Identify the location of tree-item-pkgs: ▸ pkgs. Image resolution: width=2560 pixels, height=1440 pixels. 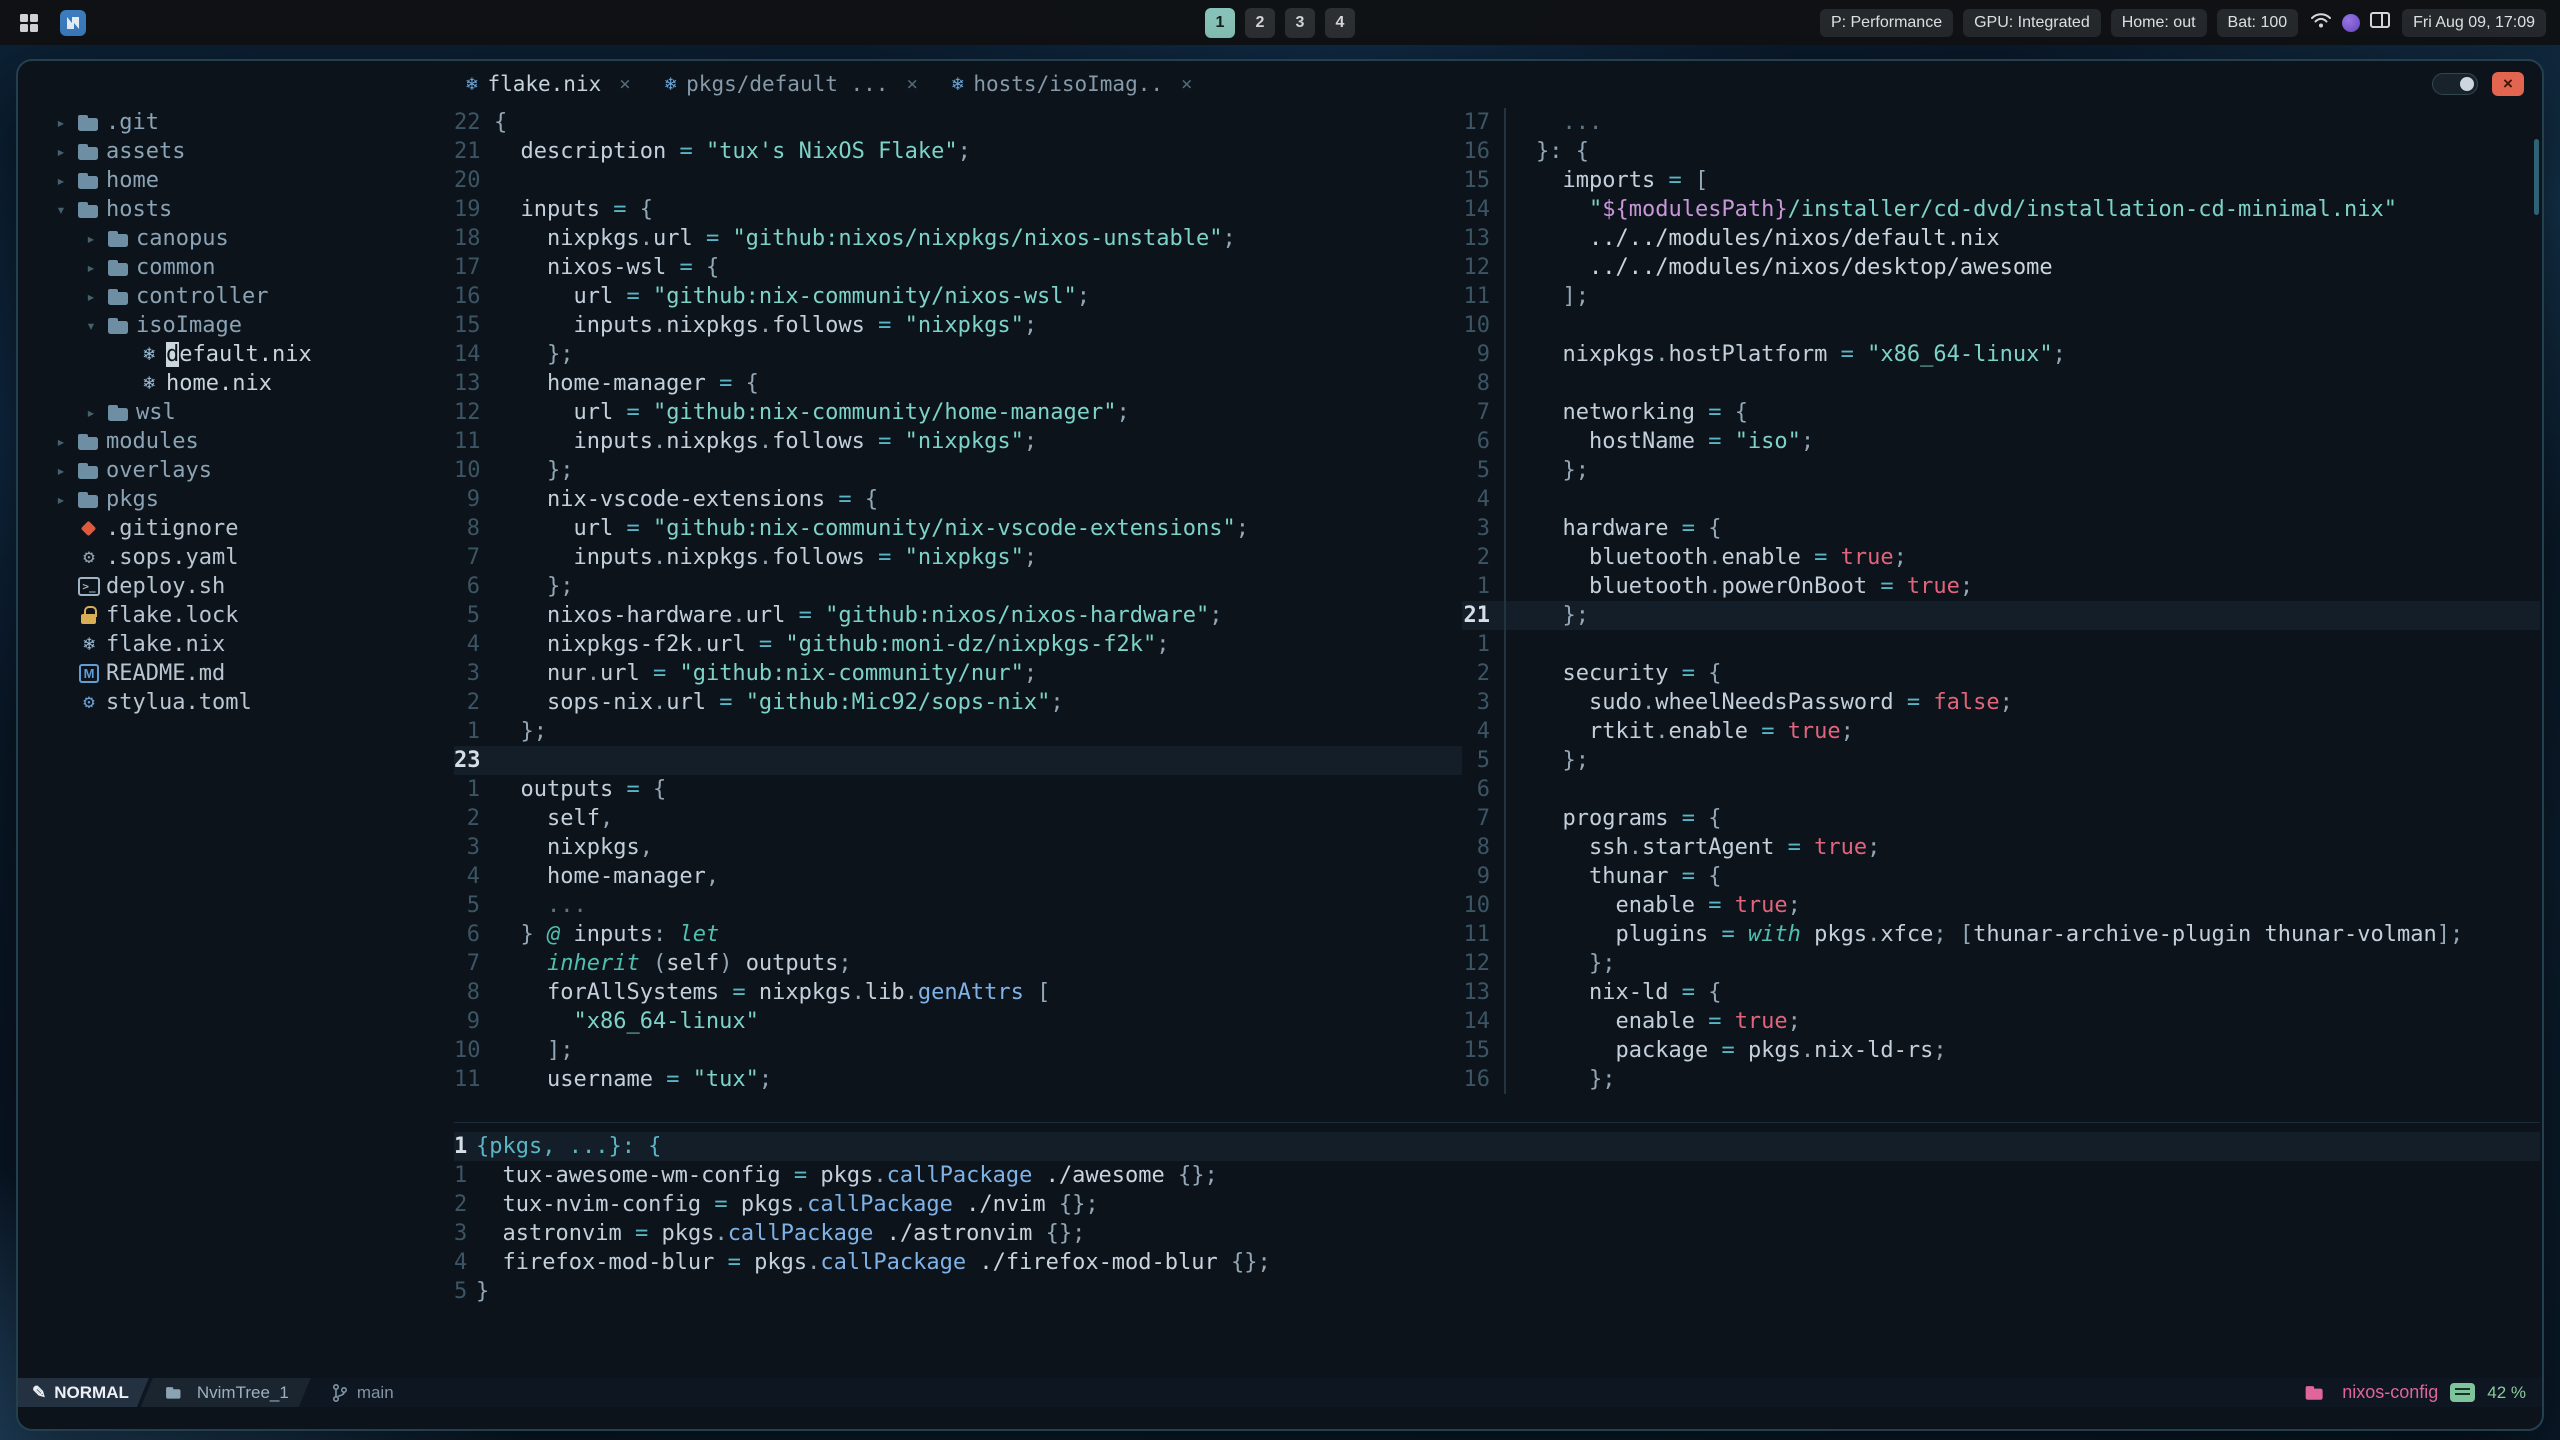
(236, 499).